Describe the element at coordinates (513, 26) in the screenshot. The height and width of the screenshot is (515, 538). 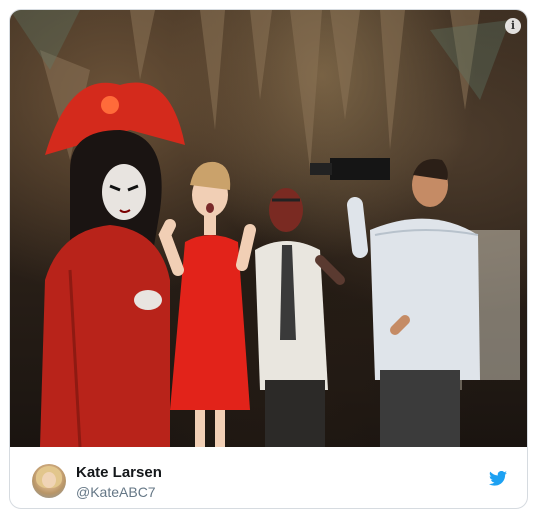
I see `info-icon: i` at that location.